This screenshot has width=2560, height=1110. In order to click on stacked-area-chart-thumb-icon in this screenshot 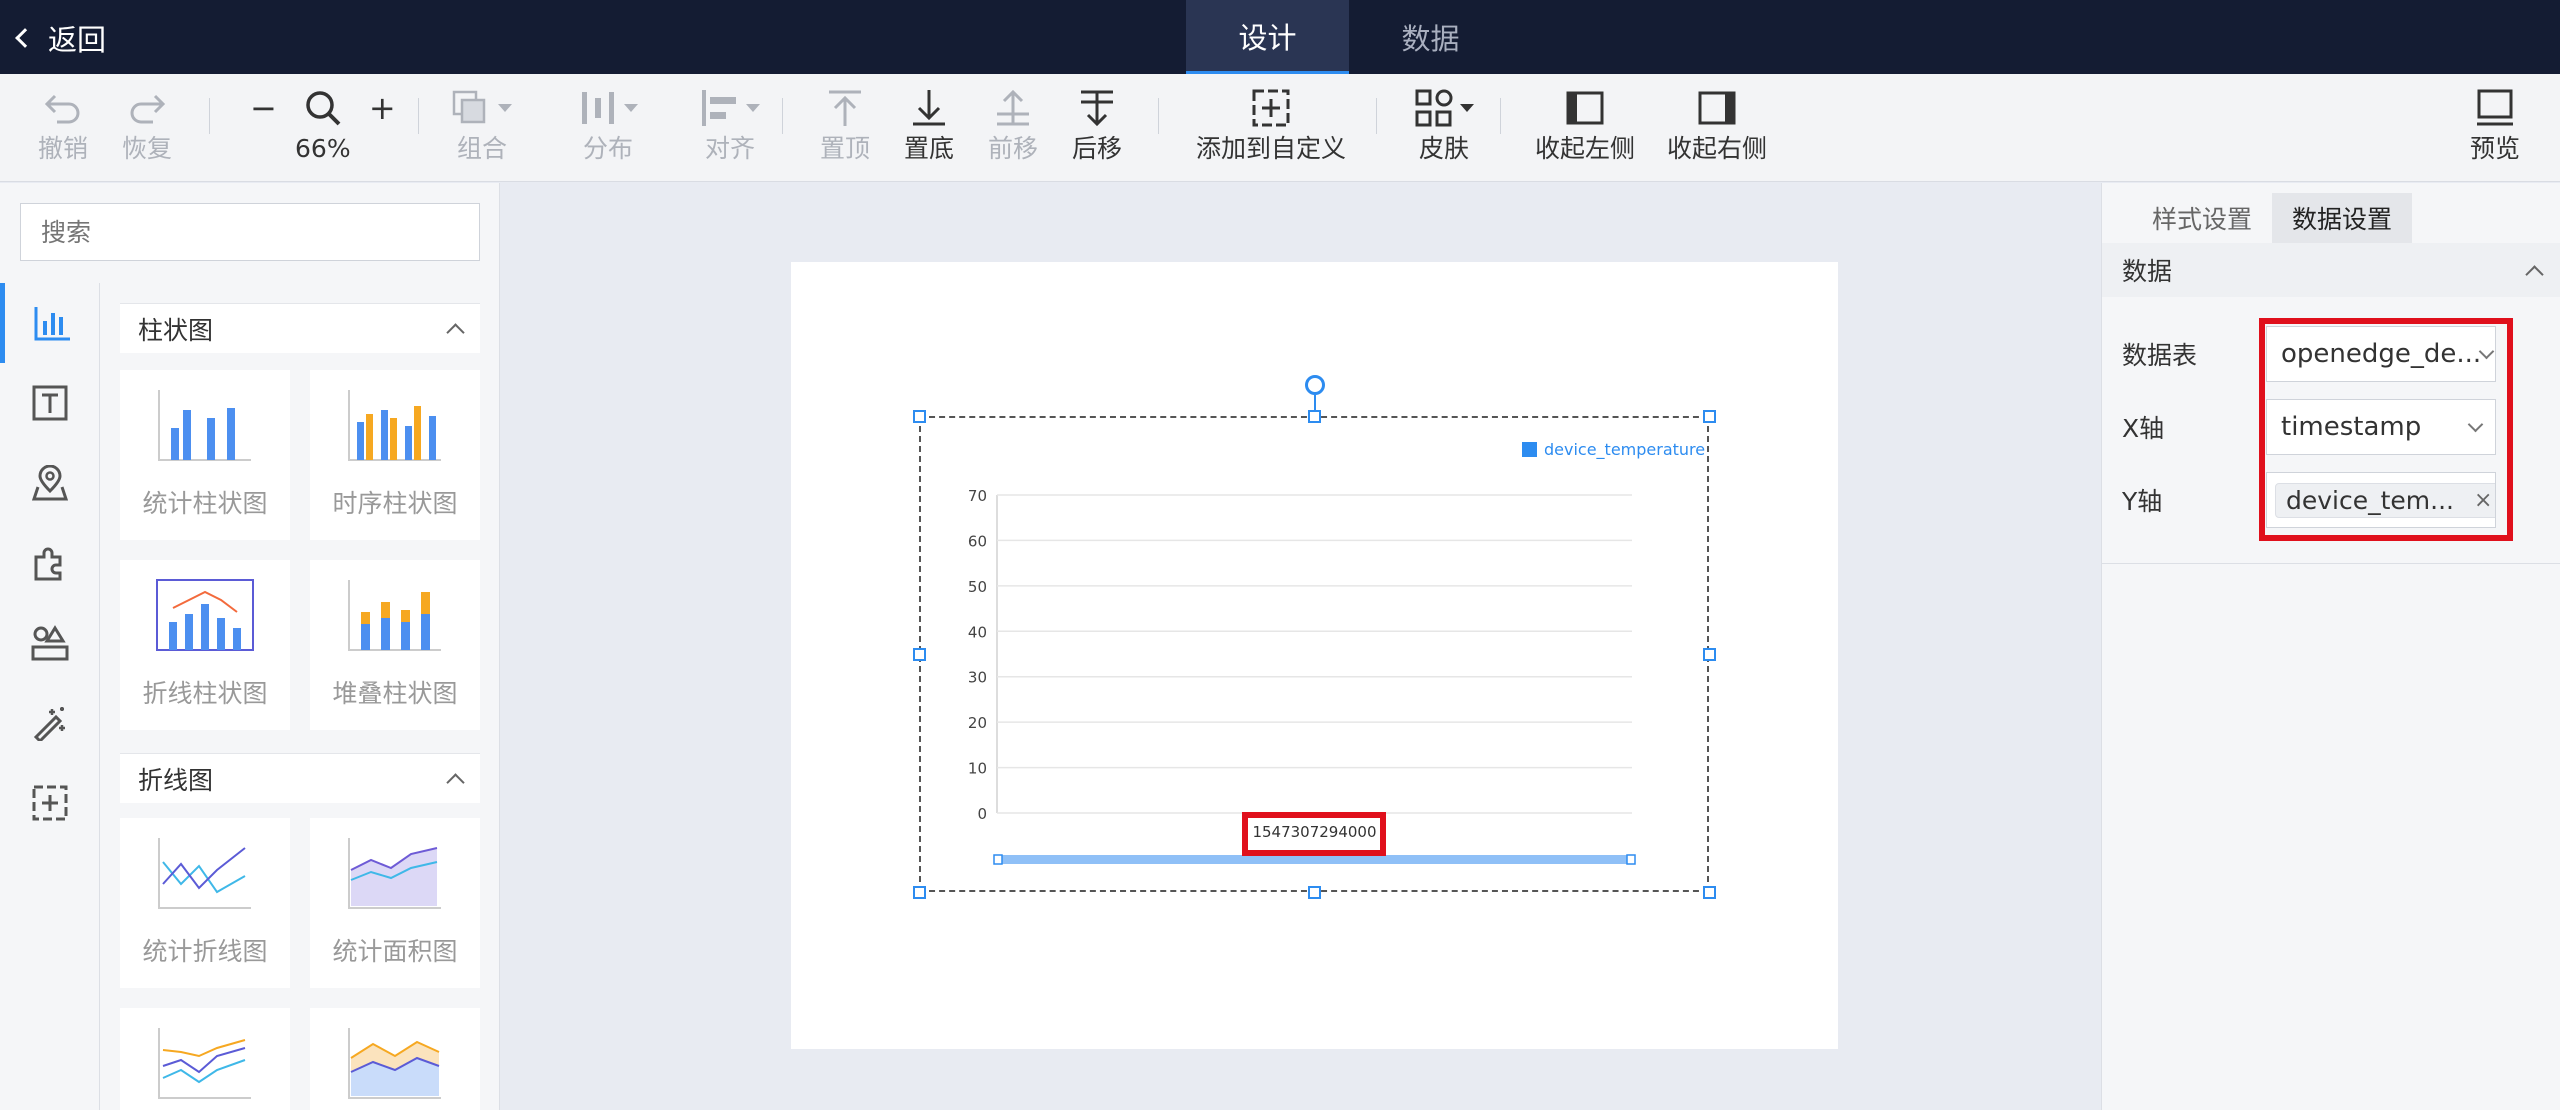, I will do `click(394, 1063)`.